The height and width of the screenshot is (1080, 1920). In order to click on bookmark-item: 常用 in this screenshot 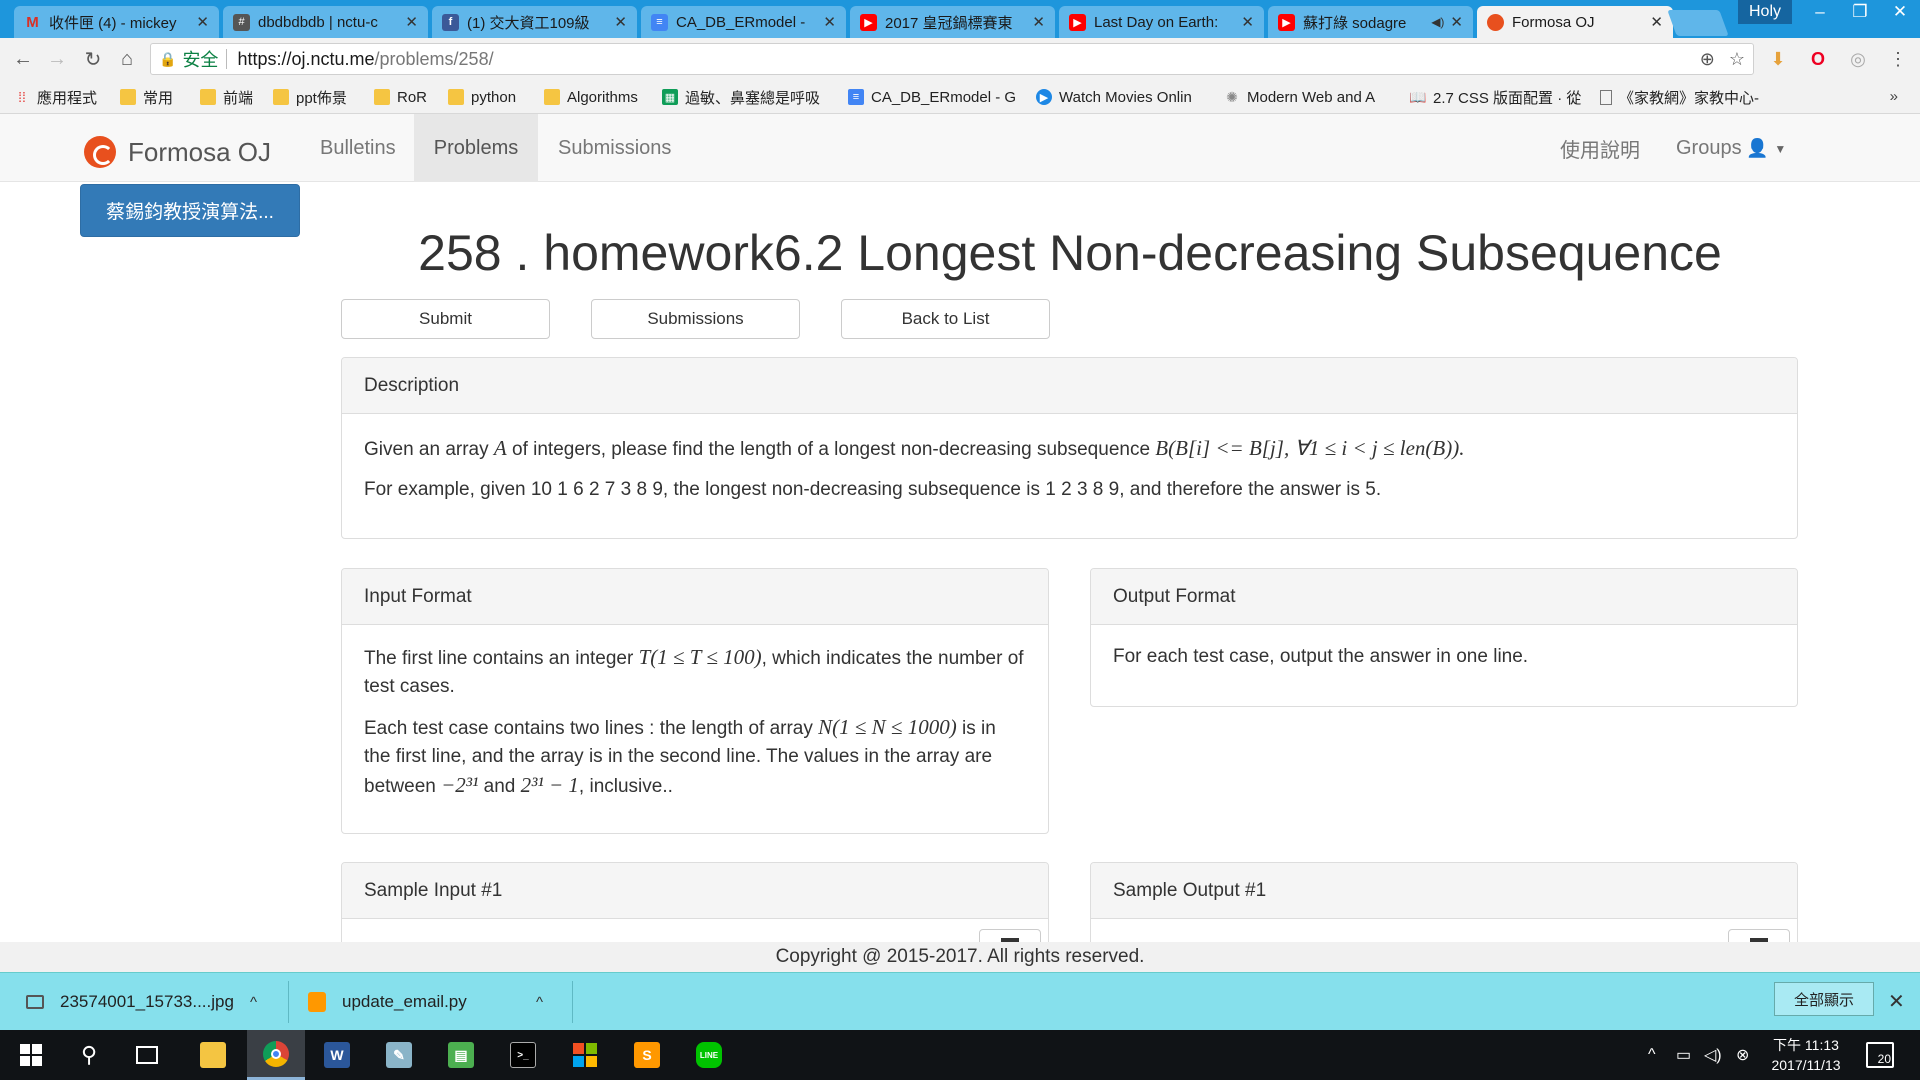, I will do `click(155, 97)`.